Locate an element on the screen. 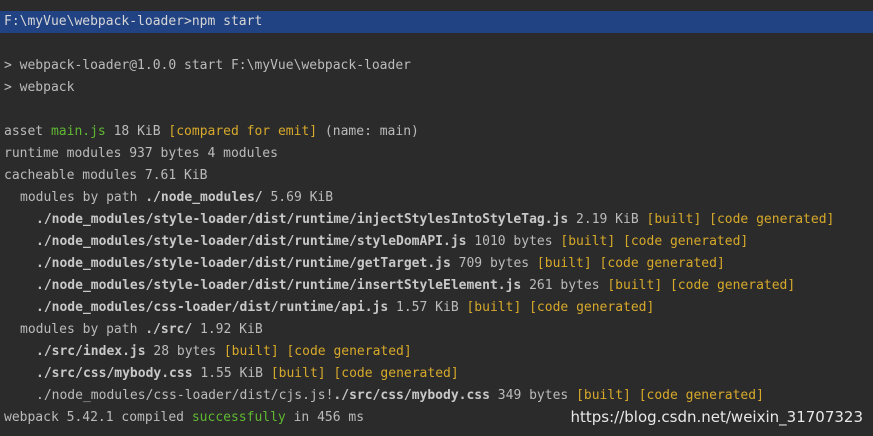 The height and width of the screenshot is (436, 873). module-group-line: modules by path ./src/ 1.92 KiB is located at coordinates (141, 330).